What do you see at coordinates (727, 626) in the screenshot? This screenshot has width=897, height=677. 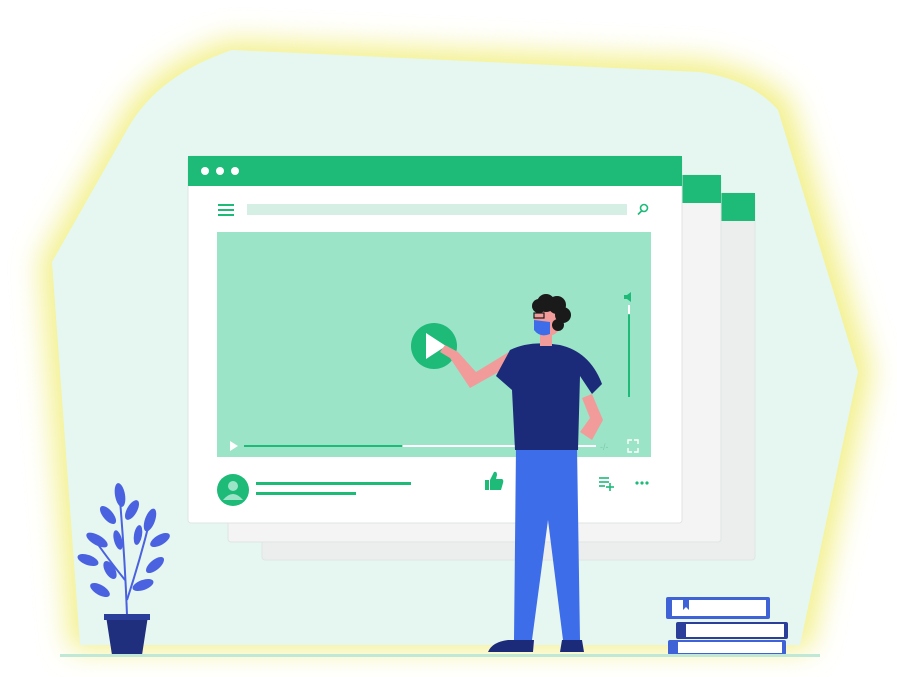 I see `book-stack` at bounding box center [727, 626].